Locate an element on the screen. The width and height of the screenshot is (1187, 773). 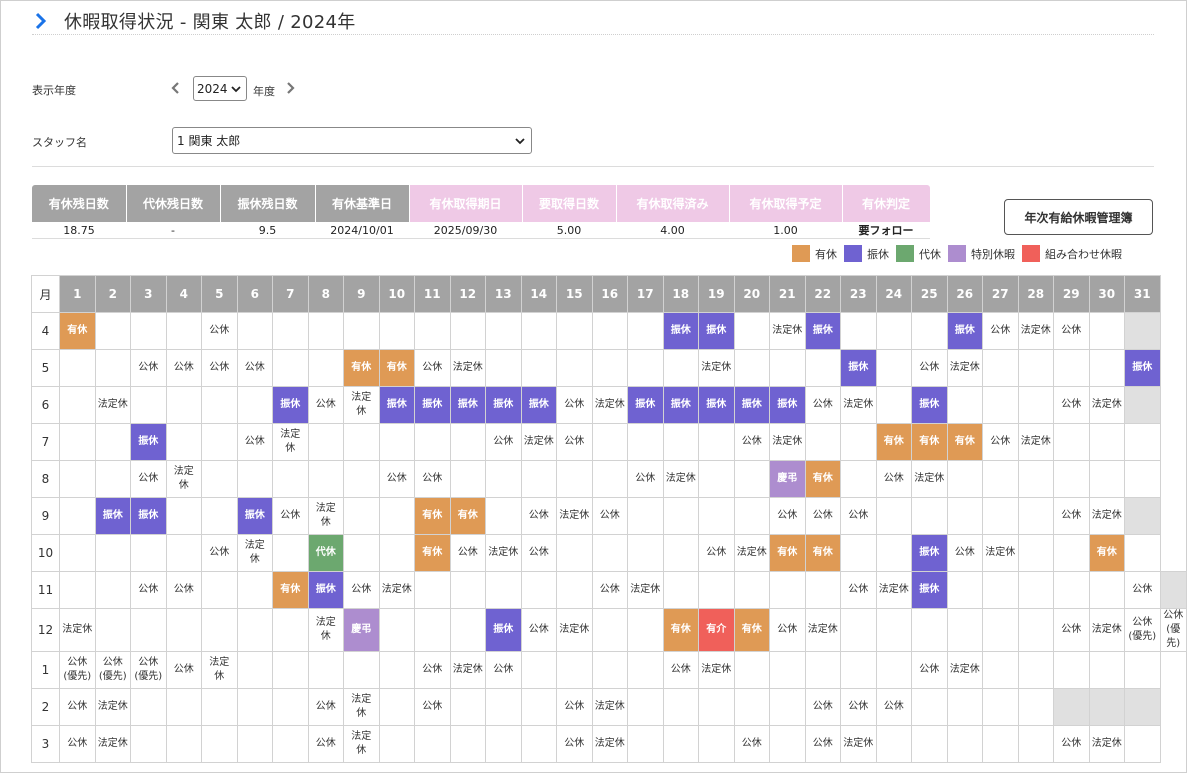
legend-item: 特別休暇 is located at coordinates (981, 253).